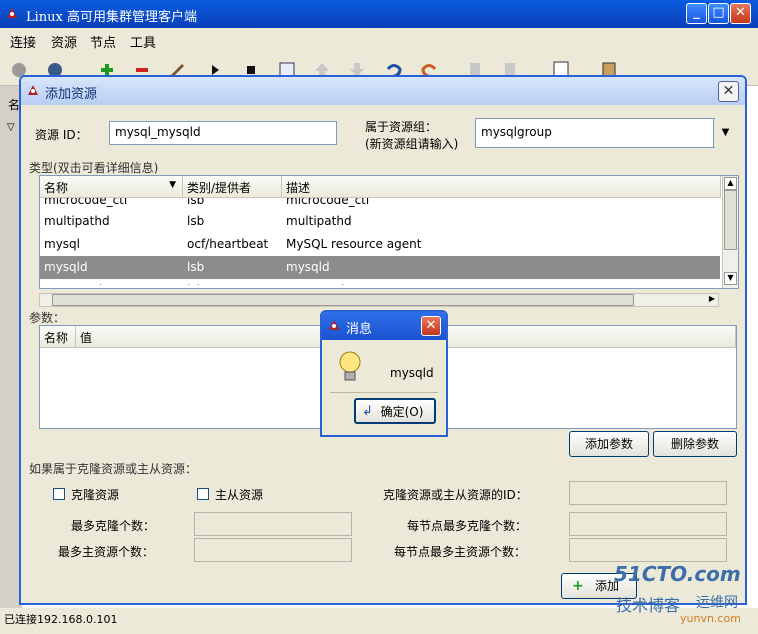 Image resolution: width=758 pixels, height=634 pixels. What do you see at coordinates (111, 187) in the screenshot?
I see `types-header-name: 名称 ▼` at bounding box center [111, 187].